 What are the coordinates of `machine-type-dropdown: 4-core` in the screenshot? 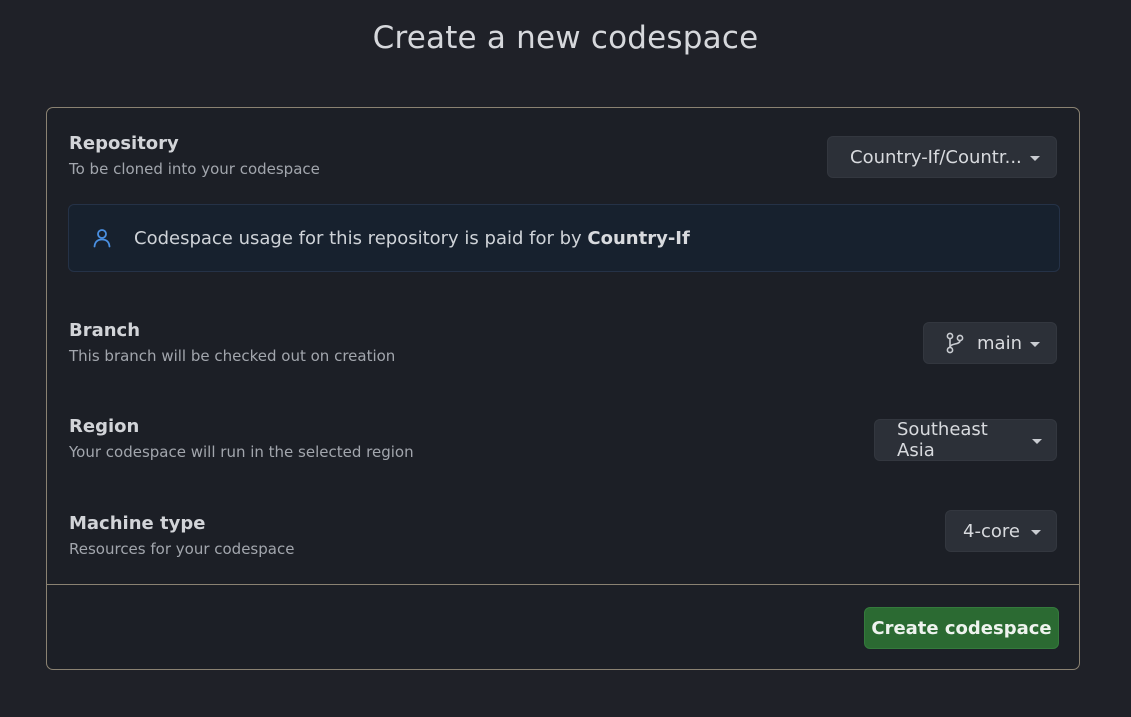 It's located at (1001, 531).